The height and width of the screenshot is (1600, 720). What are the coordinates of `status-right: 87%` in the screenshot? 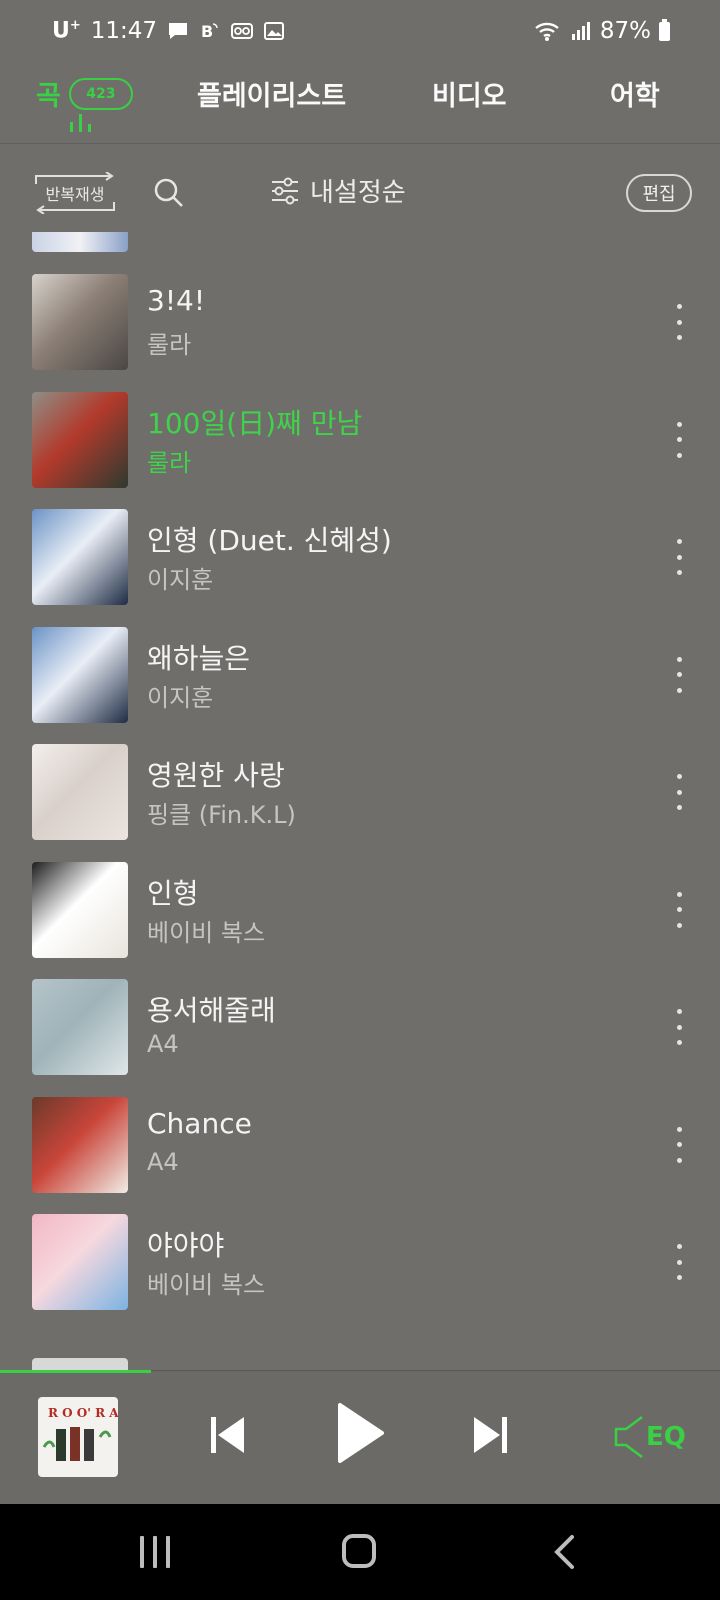 It's located at (602, 31).